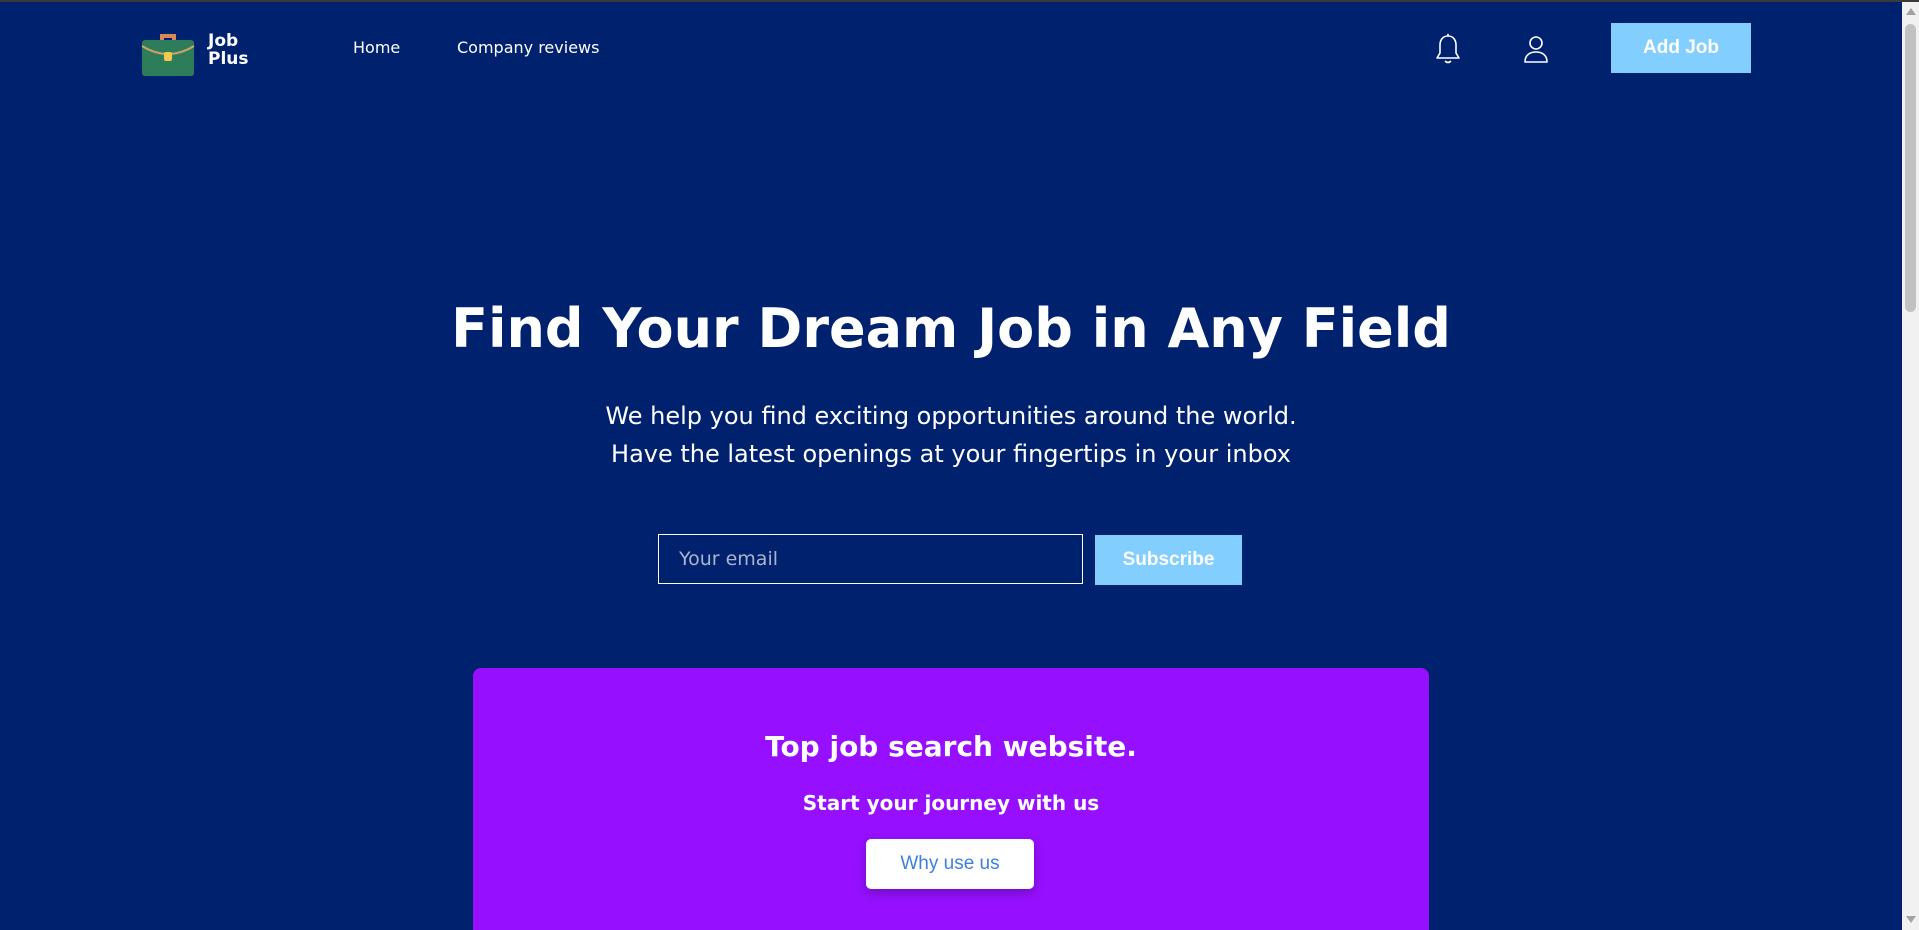 The width and height of the screenshot is (1919, 930). I want to click on hero-title: Find Your Dream Job in Any Field, so click(951, 328).